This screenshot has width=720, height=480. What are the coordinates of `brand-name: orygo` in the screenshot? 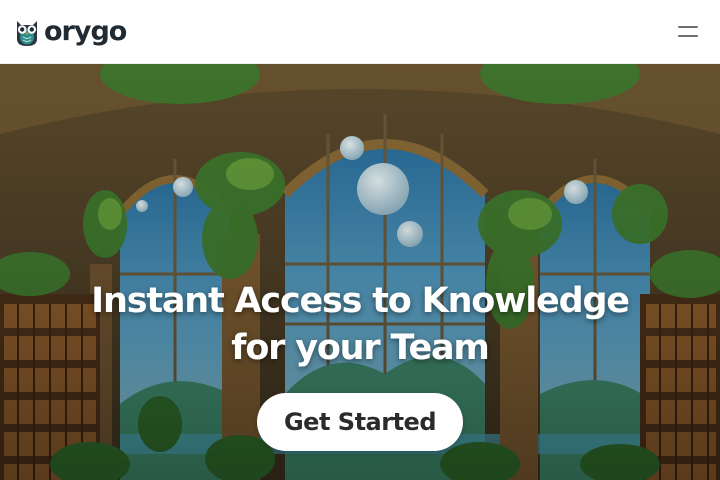 It's located at (85, 31).